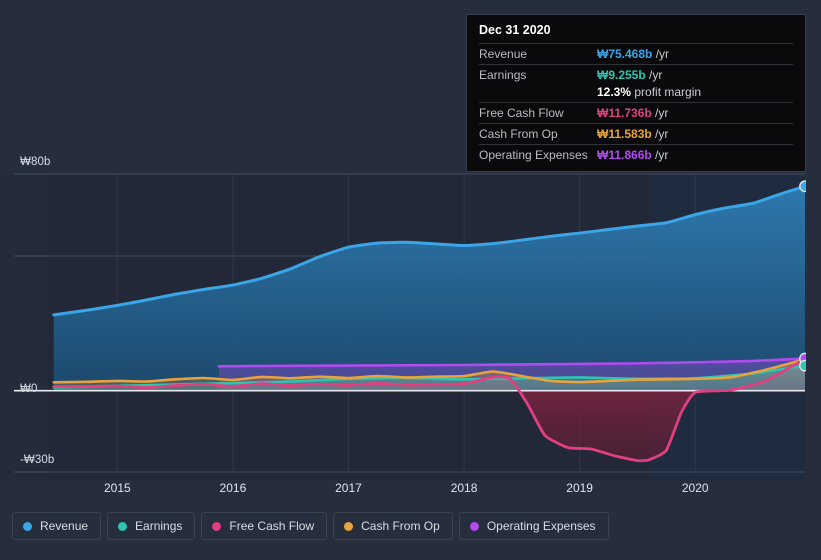  Describe the element at coordinates (37, 460) in the screenshot. I see `y-axis-label-neg30b: -₩30b` at that location.